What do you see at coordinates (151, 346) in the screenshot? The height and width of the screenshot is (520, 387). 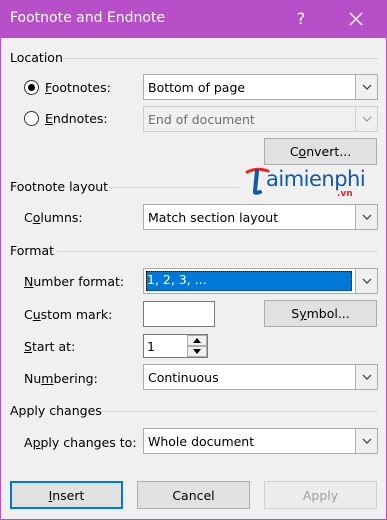 I see `start-at-value: 1` at bounding box center [151, 346].